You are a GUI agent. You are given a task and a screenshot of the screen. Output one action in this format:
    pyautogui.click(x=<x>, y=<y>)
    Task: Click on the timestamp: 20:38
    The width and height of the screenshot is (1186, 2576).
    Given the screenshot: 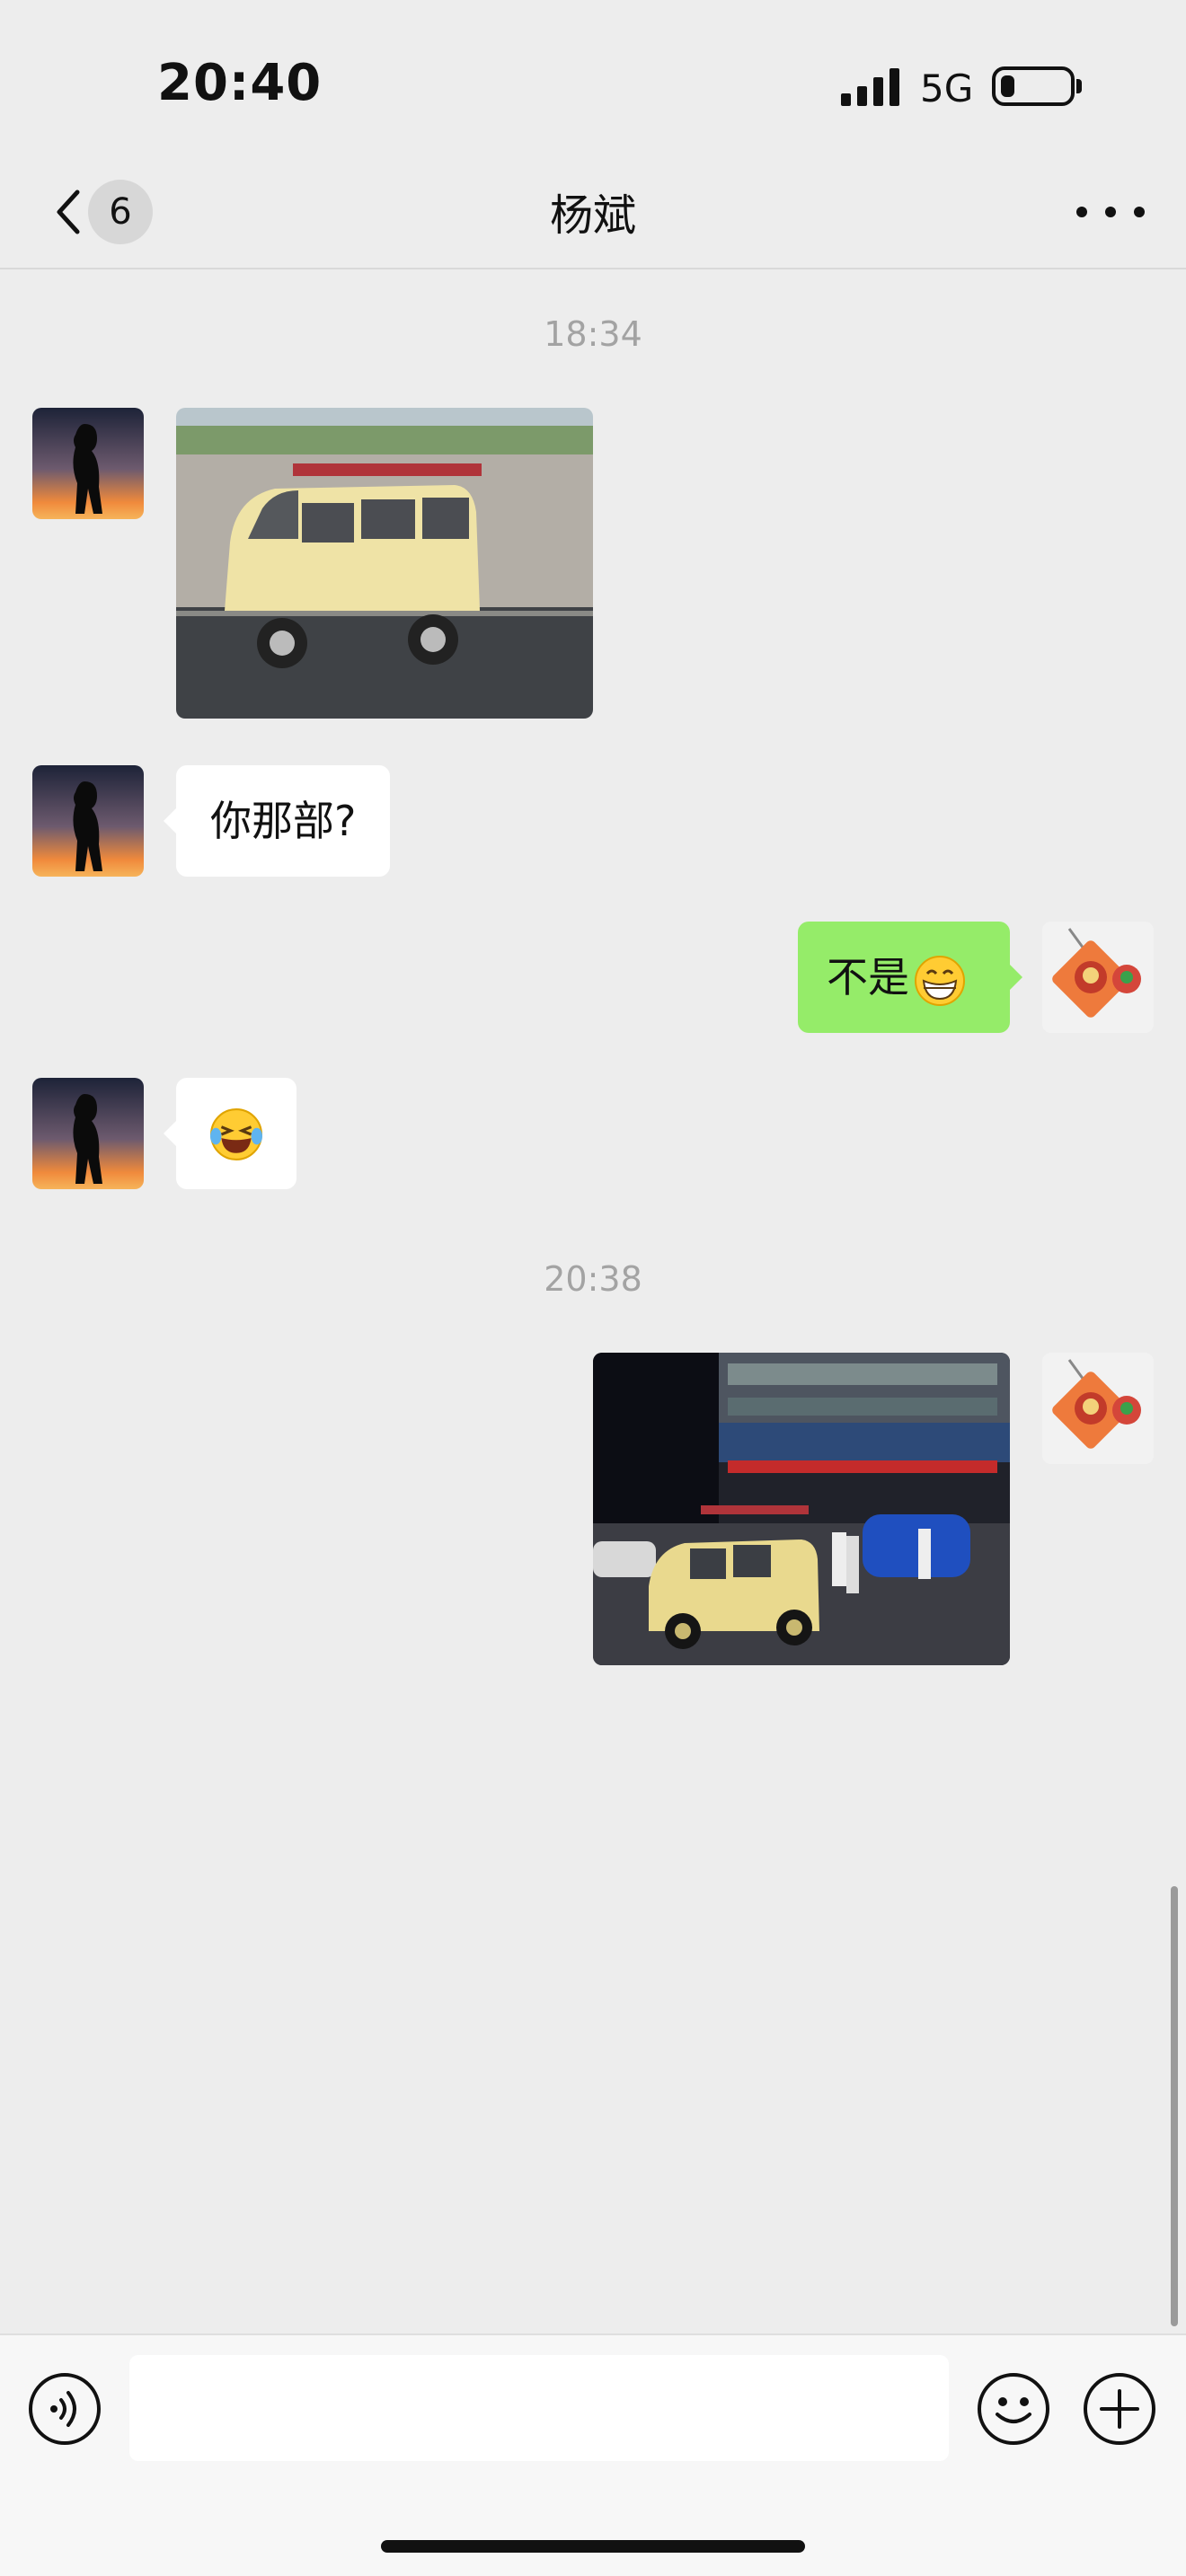 What is the action you would take?
    pyautogui.click(x=593, y=1279)
    